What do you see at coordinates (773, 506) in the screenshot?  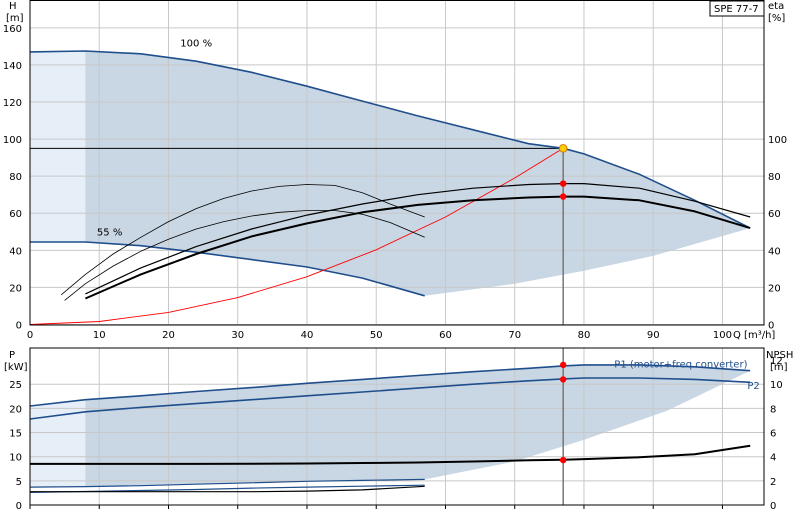 I see `npsh-y-tick-label: 0` at bounding box center [773, 506].